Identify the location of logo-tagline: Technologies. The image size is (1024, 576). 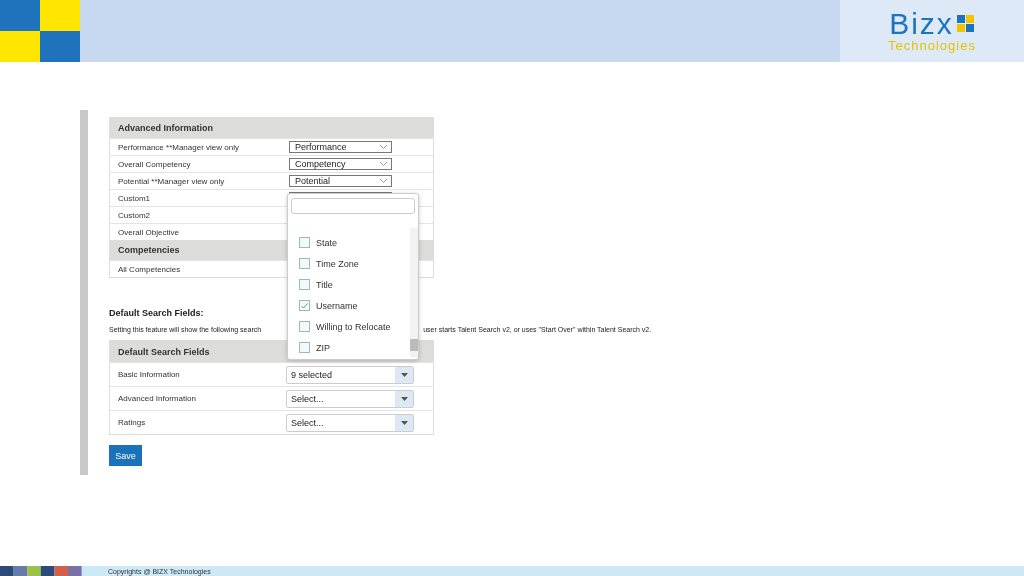
(932, 46).